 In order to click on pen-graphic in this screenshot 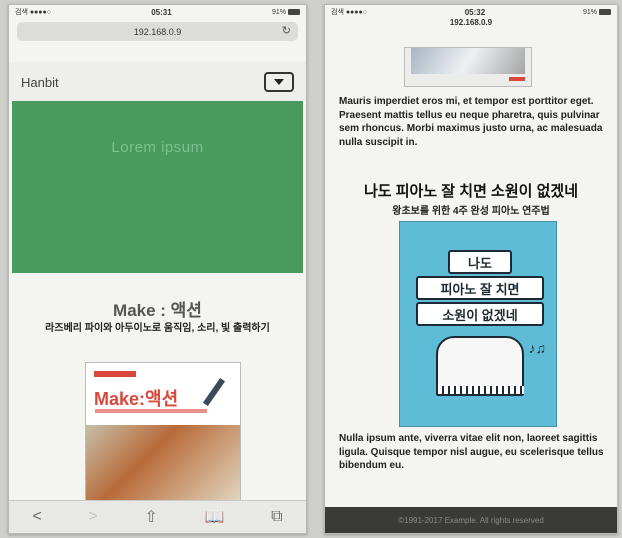, I will do `click(214, 392)`.